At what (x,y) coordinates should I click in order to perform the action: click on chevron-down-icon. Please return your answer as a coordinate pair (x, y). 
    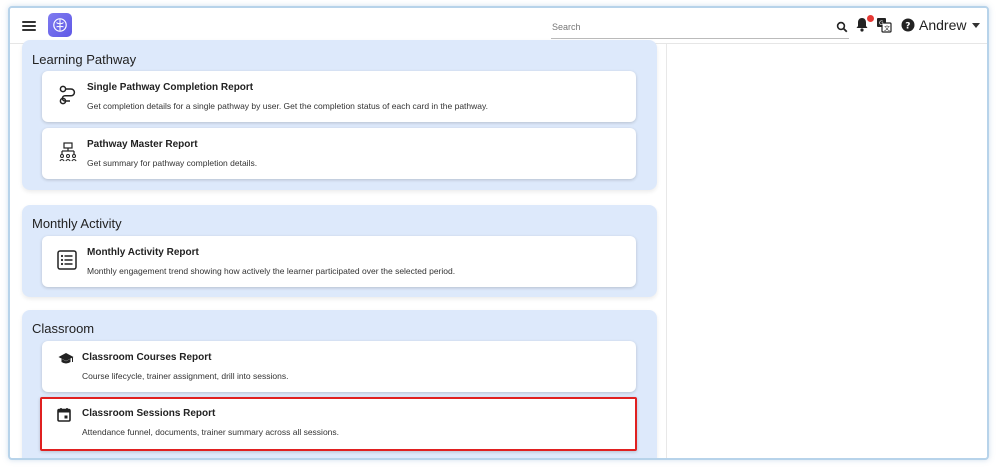
    Looking at the image, I should click on (976, 25).